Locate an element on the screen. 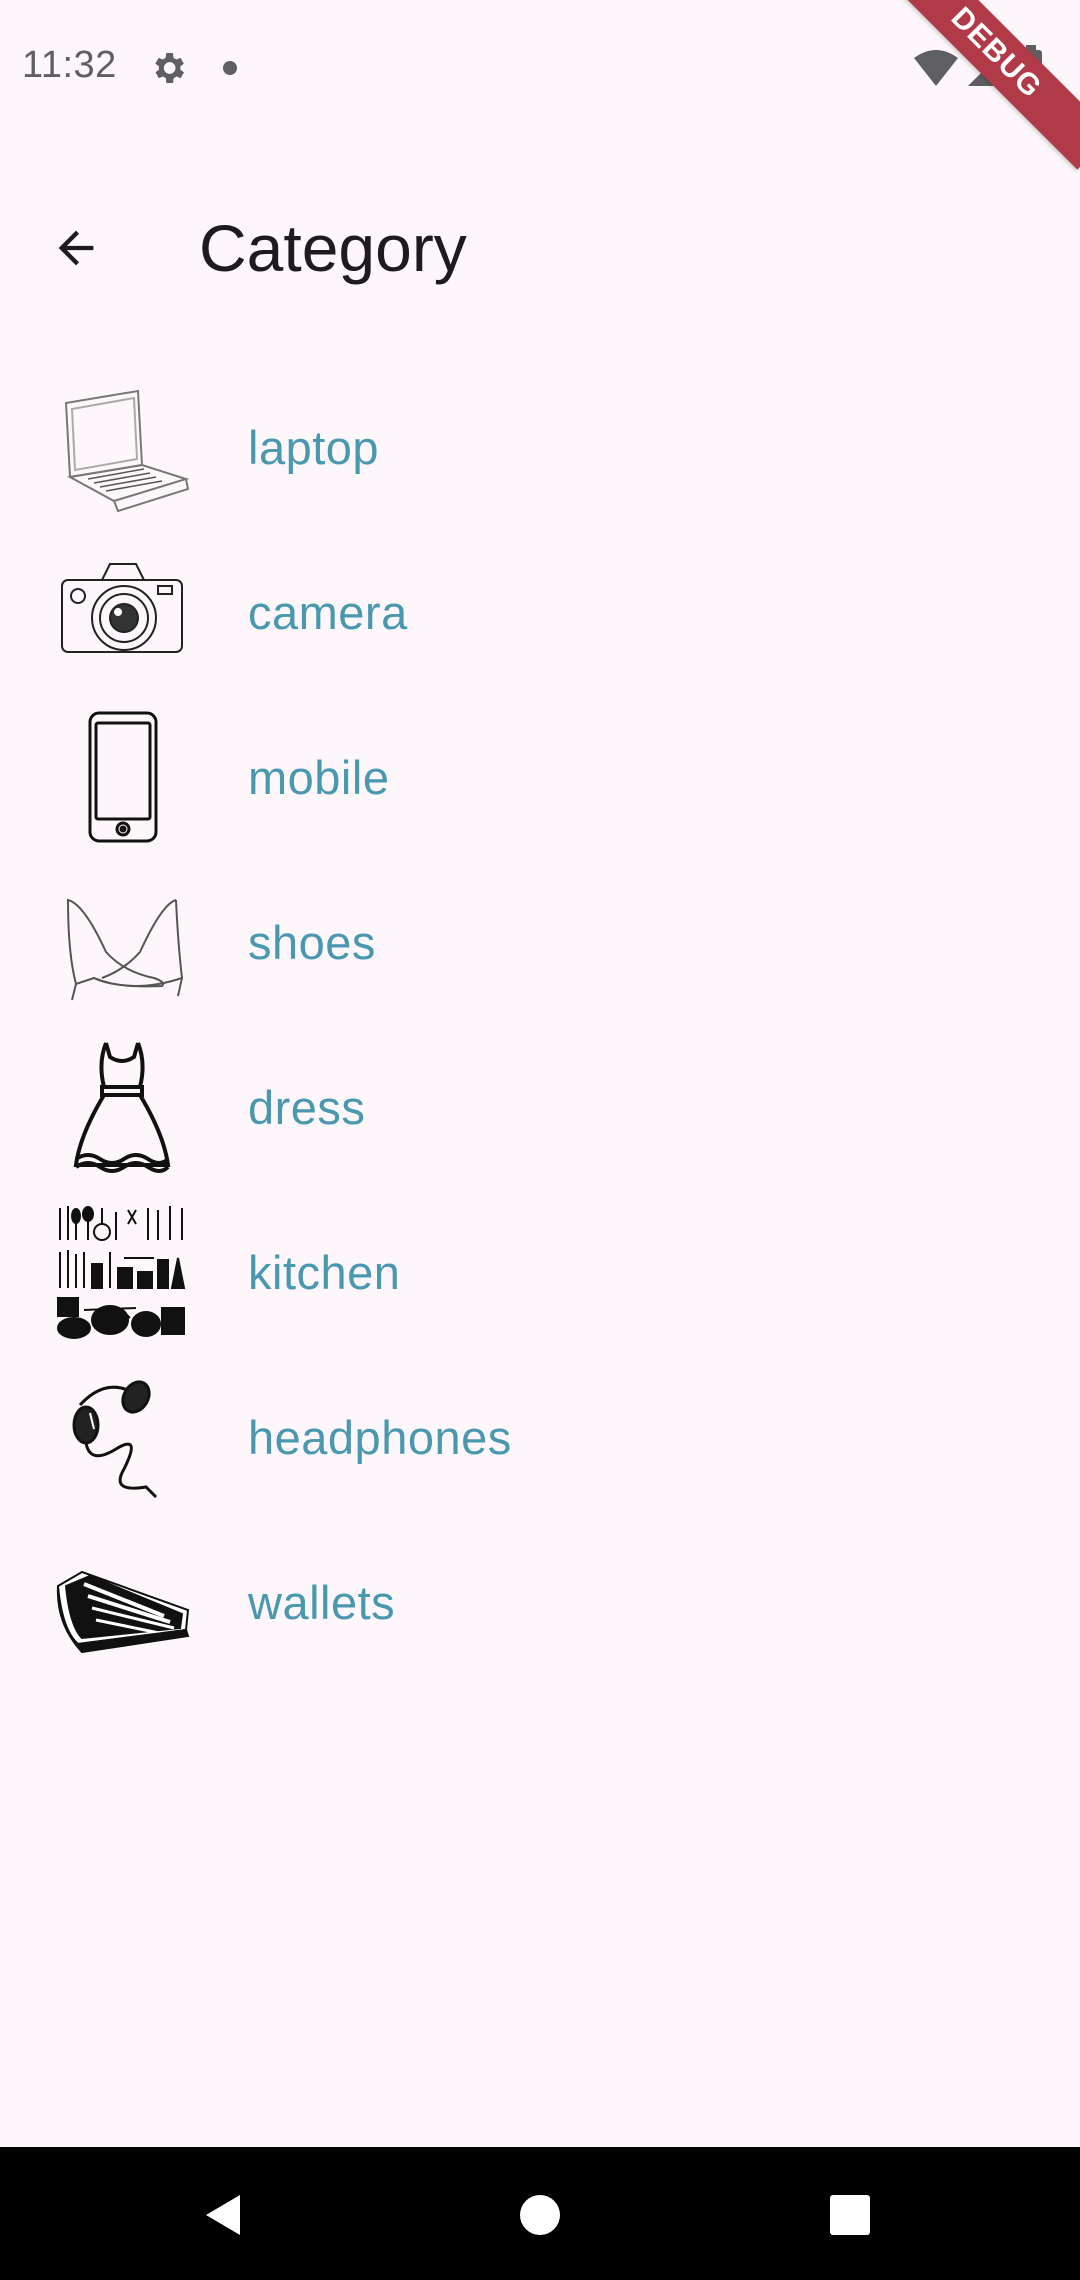  headphones-icon is located at coordinates (122, 1437).